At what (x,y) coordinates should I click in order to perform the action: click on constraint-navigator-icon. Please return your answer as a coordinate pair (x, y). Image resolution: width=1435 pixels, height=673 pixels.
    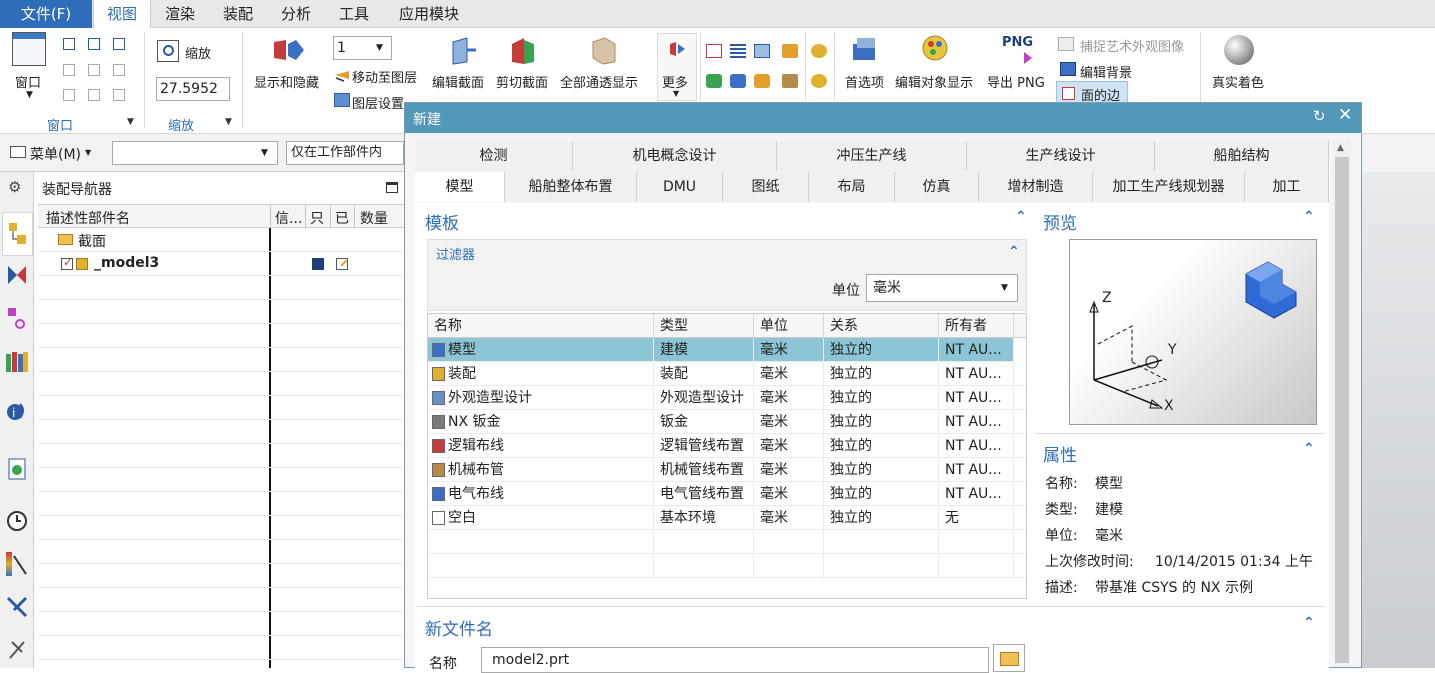
    Looking at the image, I should click on (17, 275).